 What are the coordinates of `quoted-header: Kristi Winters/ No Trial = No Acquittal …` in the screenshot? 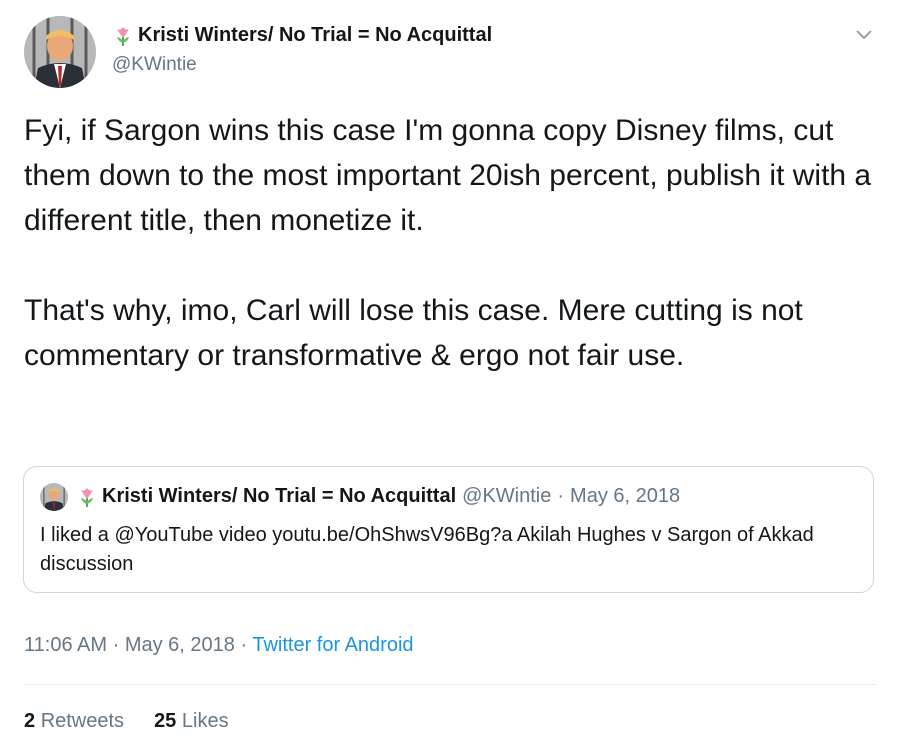 It's located at (378, 496).